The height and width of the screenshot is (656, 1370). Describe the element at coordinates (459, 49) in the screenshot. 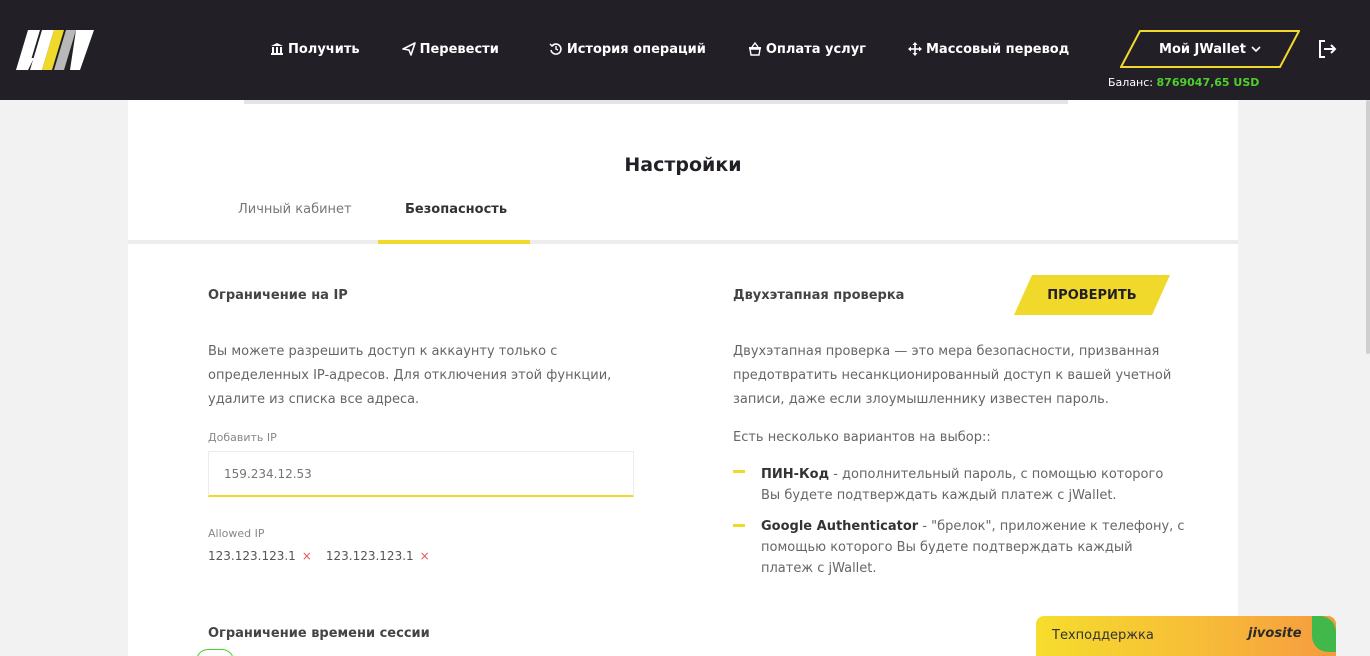

I see `nav-transfer-label: Перевести` at that location.